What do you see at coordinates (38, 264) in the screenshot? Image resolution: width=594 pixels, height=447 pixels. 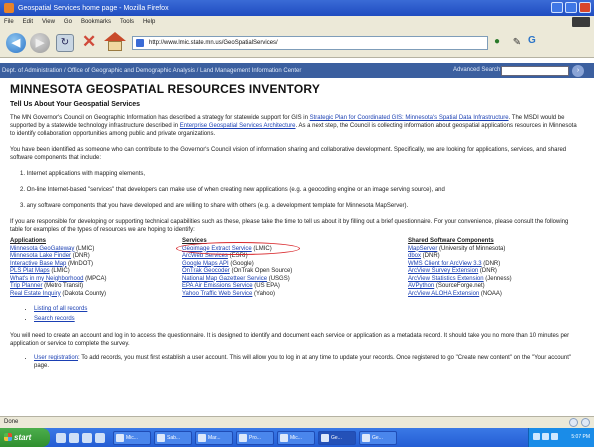 I see `app-link: Interactive Base Map` at bounding box center [38, 264].